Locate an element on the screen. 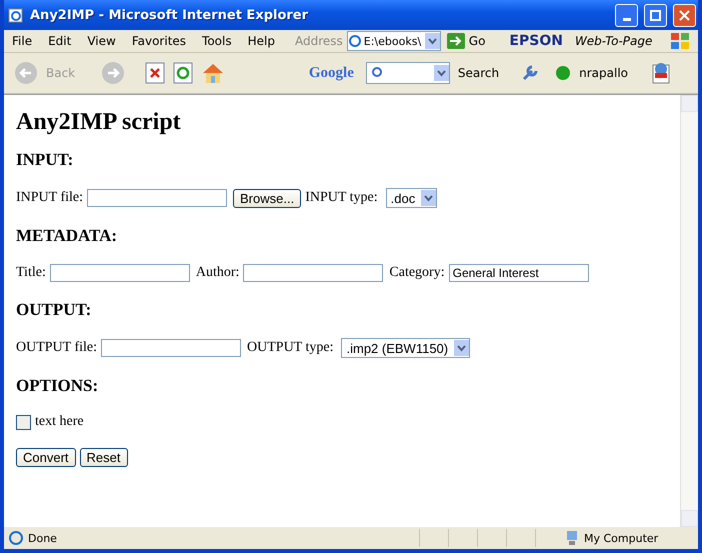  field-label: Title: is located at coordinates (31, 273).